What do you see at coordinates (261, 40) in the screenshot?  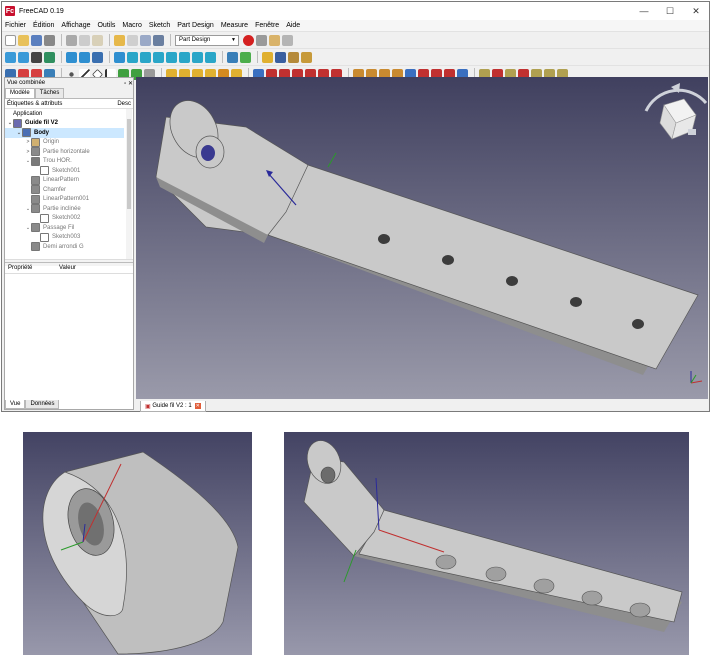 I see `stop-macro-icon` at bounding box center [261, 40].